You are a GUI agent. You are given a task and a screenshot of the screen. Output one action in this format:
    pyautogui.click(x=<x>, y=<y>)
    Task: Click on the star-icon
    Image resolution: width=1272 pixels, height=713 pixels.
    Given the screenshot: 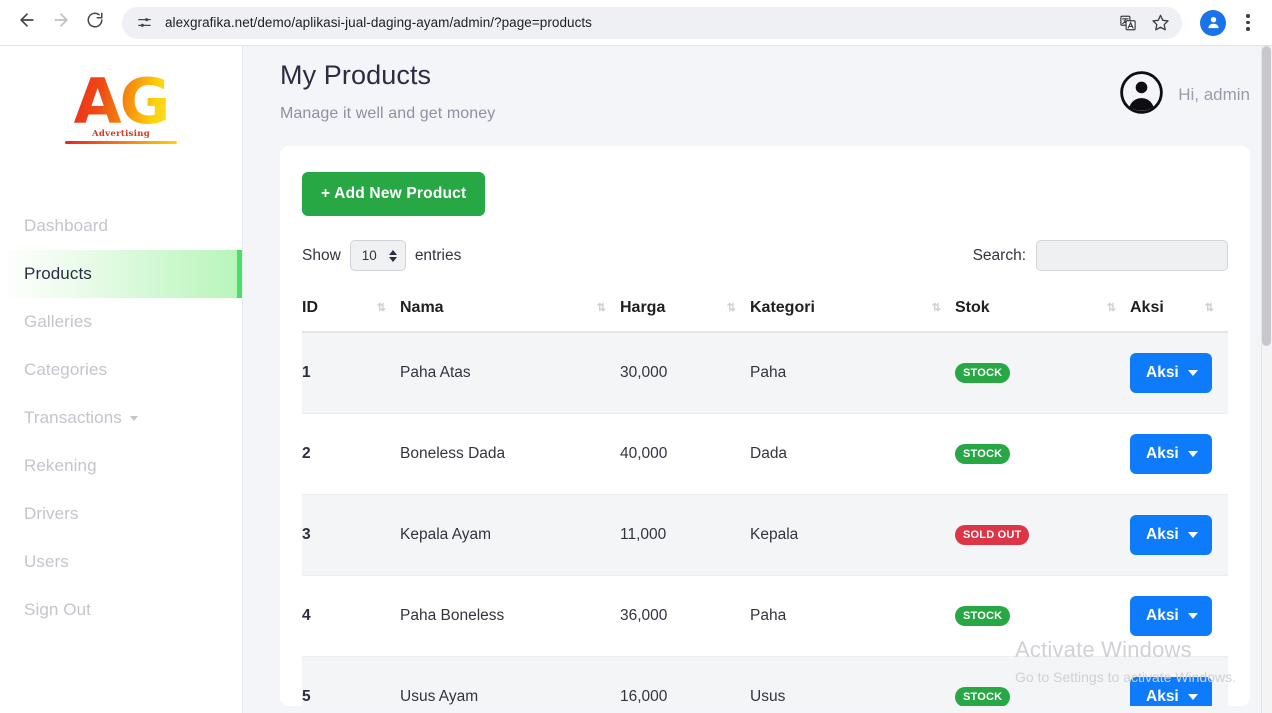 What is the action you would take?
    pyautogui.click(x=1160, y=22)
    